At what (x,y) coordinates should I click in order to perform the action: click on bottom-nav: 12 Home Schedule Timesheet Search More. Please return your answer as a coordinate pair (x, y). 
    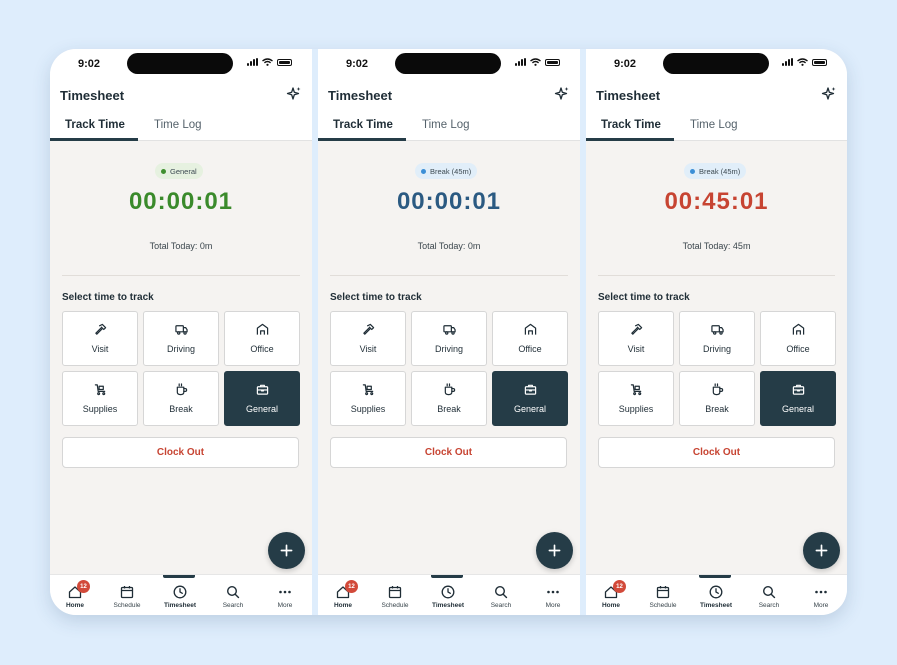
    Looking at the image, I should click on (449, 594).